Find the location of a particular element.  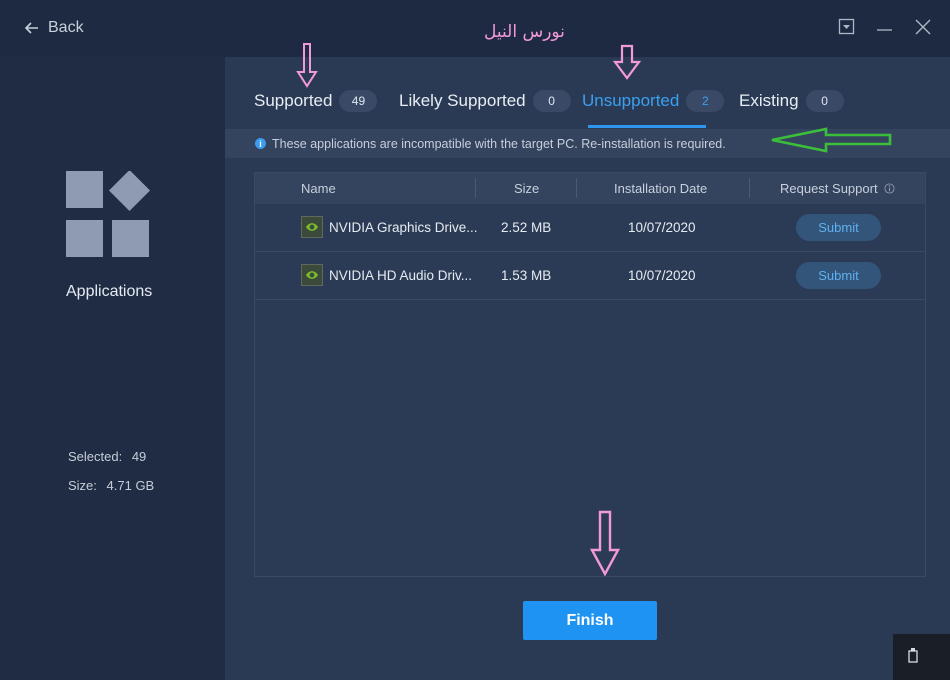

selected-stat: Selected: 49 is located at coordinates (107, 456).